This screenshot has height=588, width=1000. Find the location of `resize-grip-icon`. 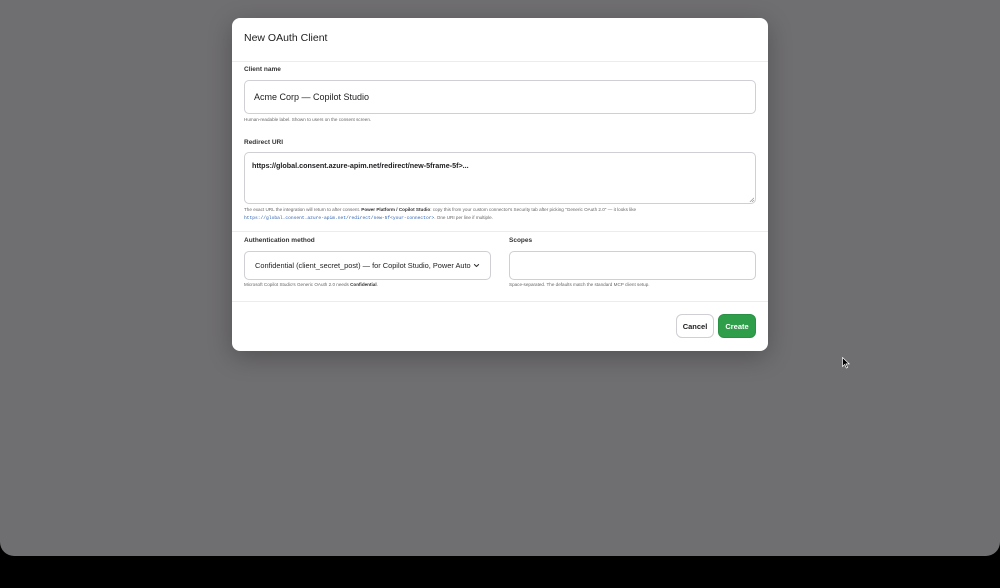

resize-grip-icon is located at coordinates (751, 199).